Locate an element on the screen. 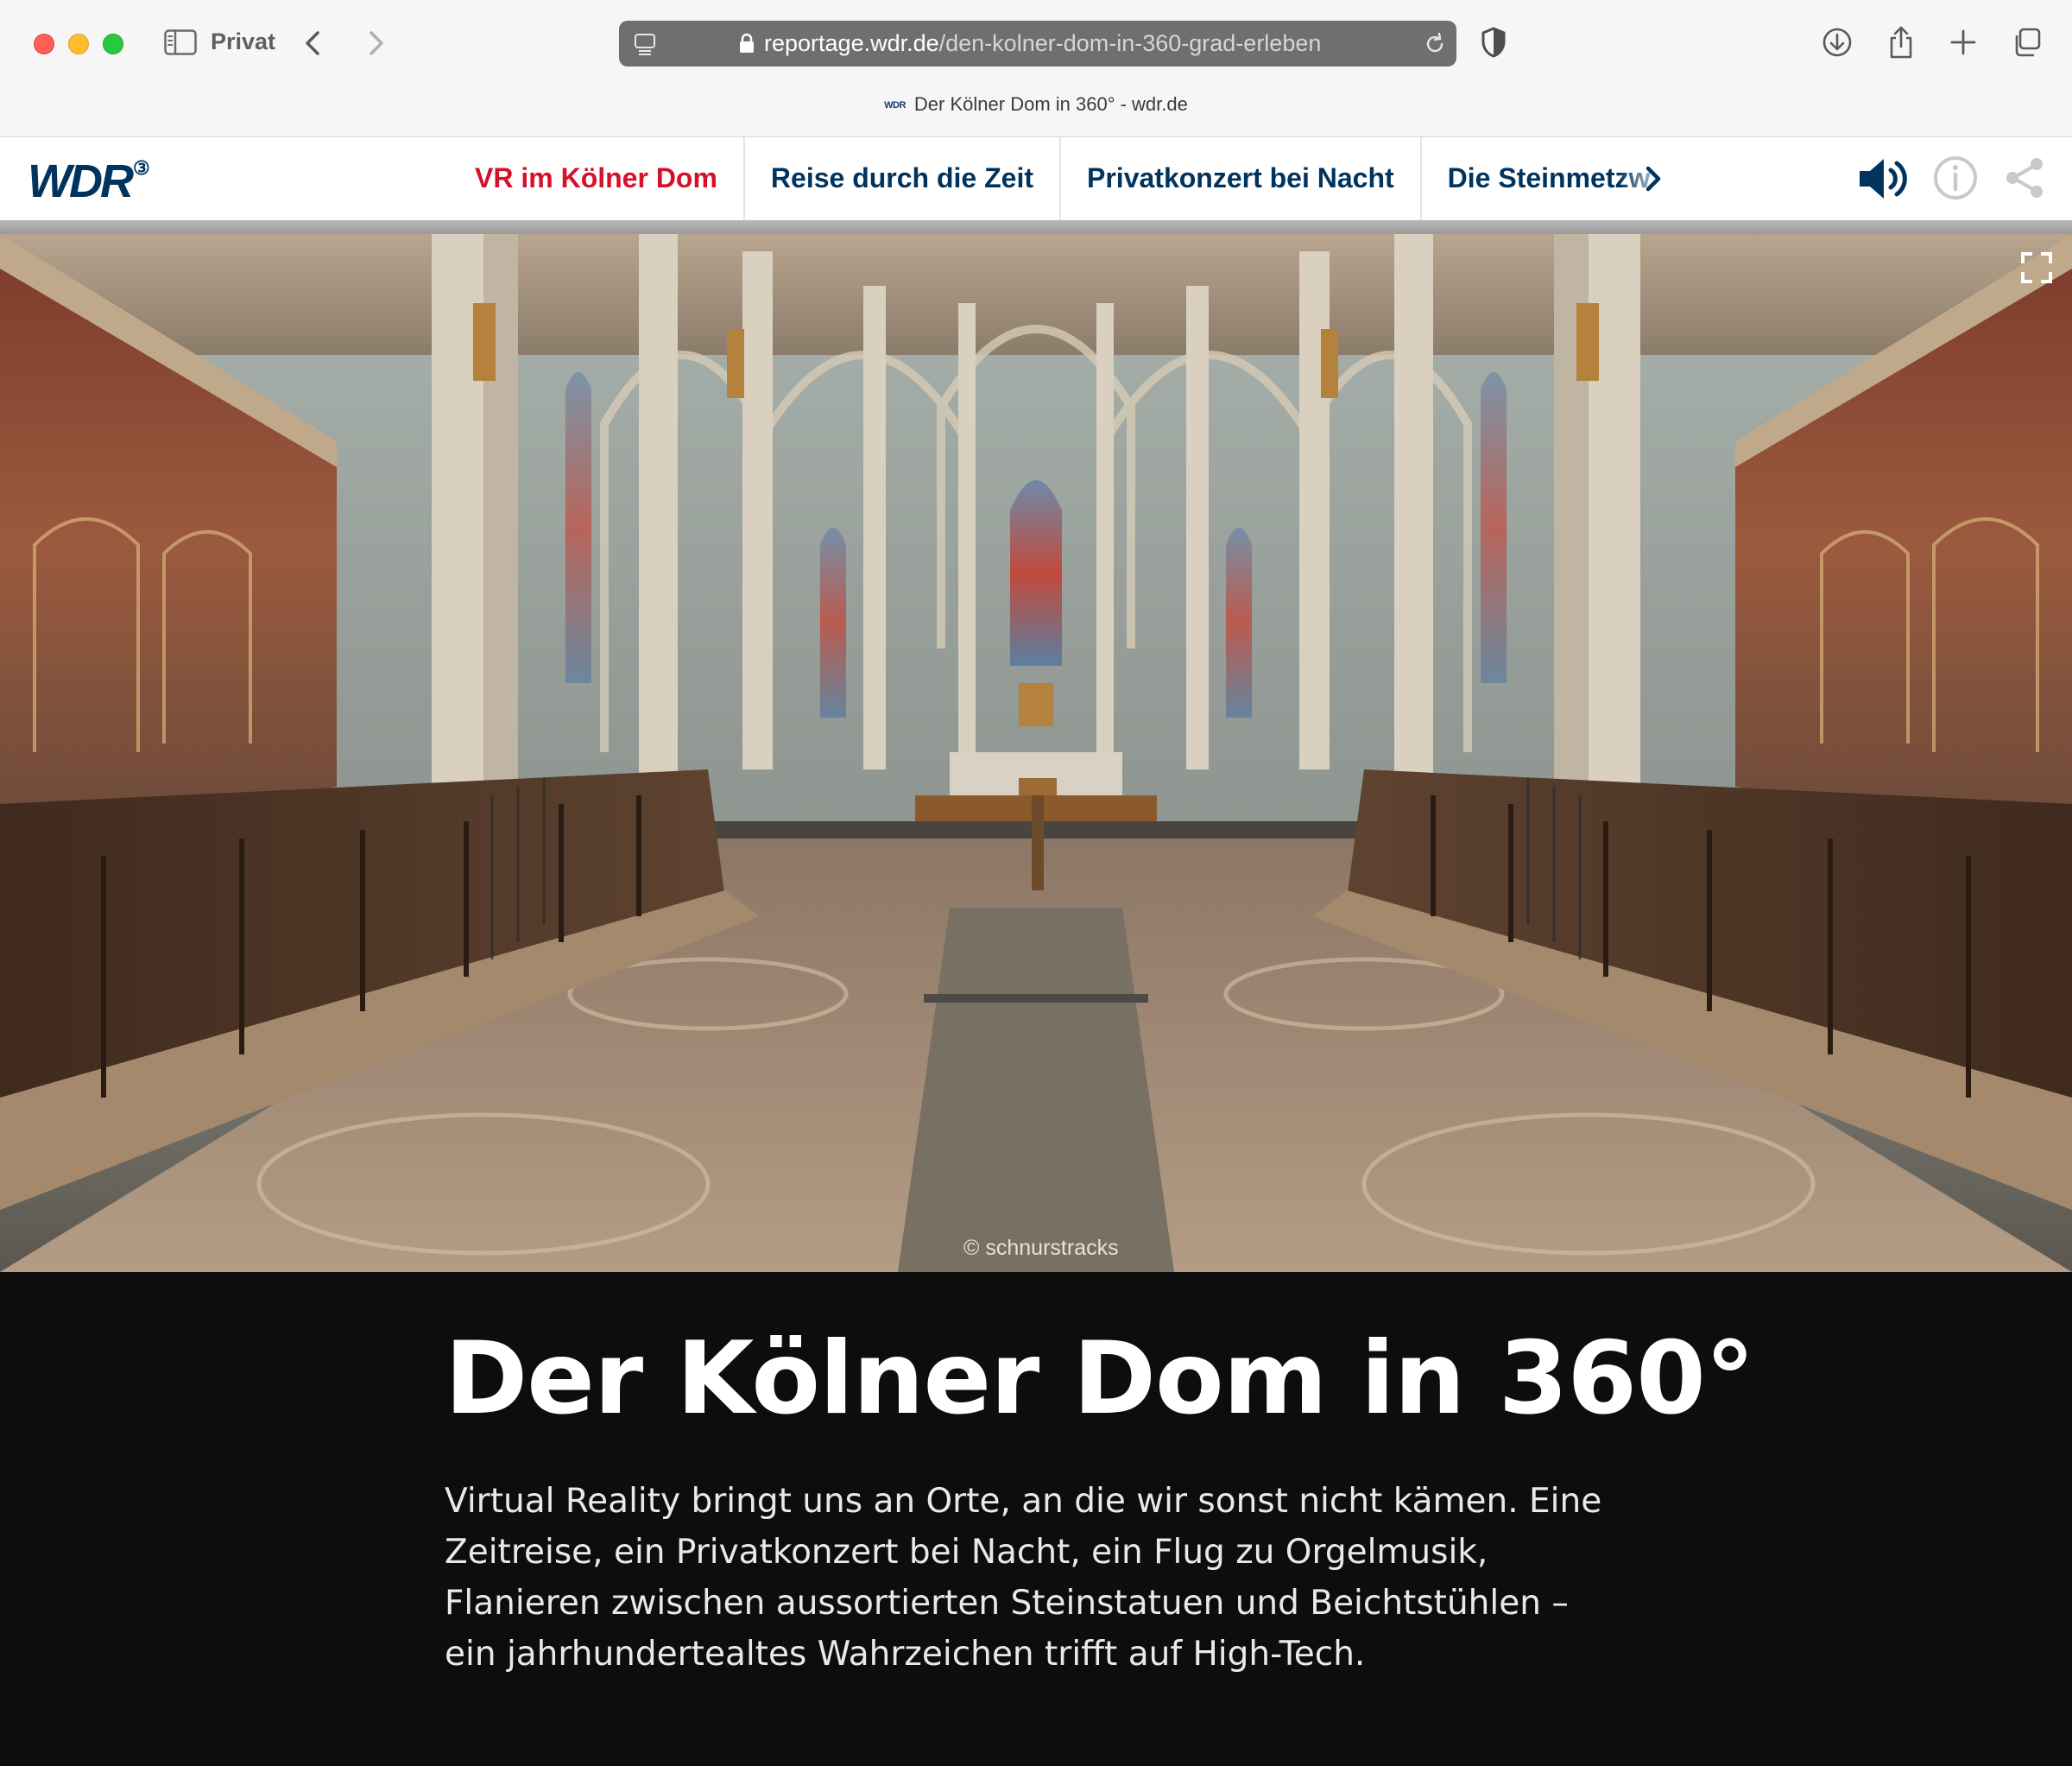 This screenshot has height=1766, width=2072. tab-favicon: WDR is located at coordinates (895, 105).